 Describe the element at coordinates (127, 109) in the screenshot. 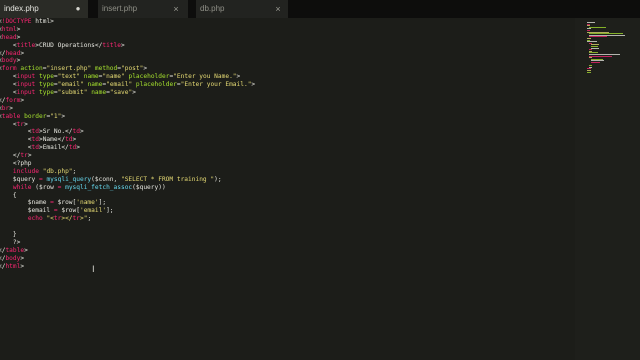

I see `code-line: <br>` at that location.